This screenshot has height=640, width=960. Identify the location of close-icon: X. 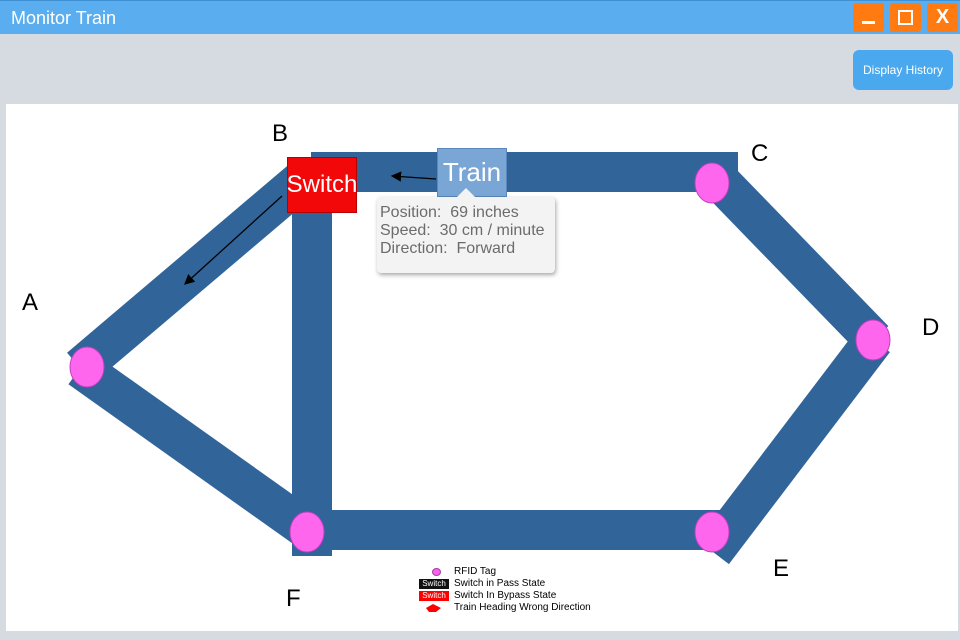
(942, 17).